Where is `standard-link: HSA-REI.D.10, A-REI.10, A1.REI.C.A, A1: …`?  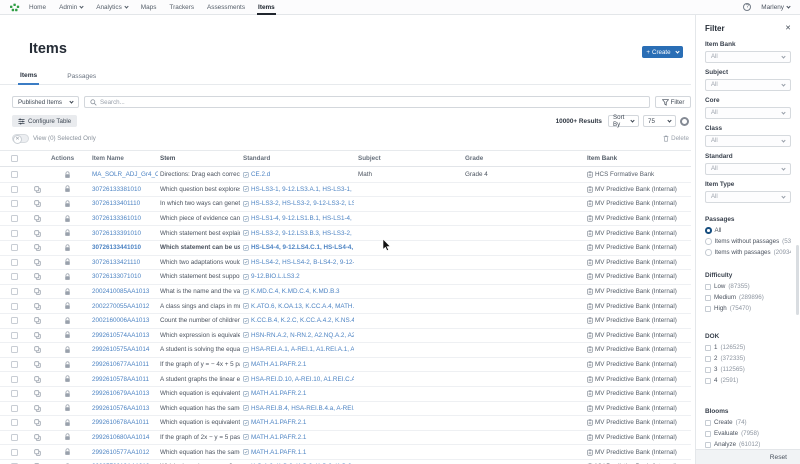 standard-link: HSA-REI.D.10, A-REI.10, A1.REI.C.A, A1: … is located at coordinates (302, 379).